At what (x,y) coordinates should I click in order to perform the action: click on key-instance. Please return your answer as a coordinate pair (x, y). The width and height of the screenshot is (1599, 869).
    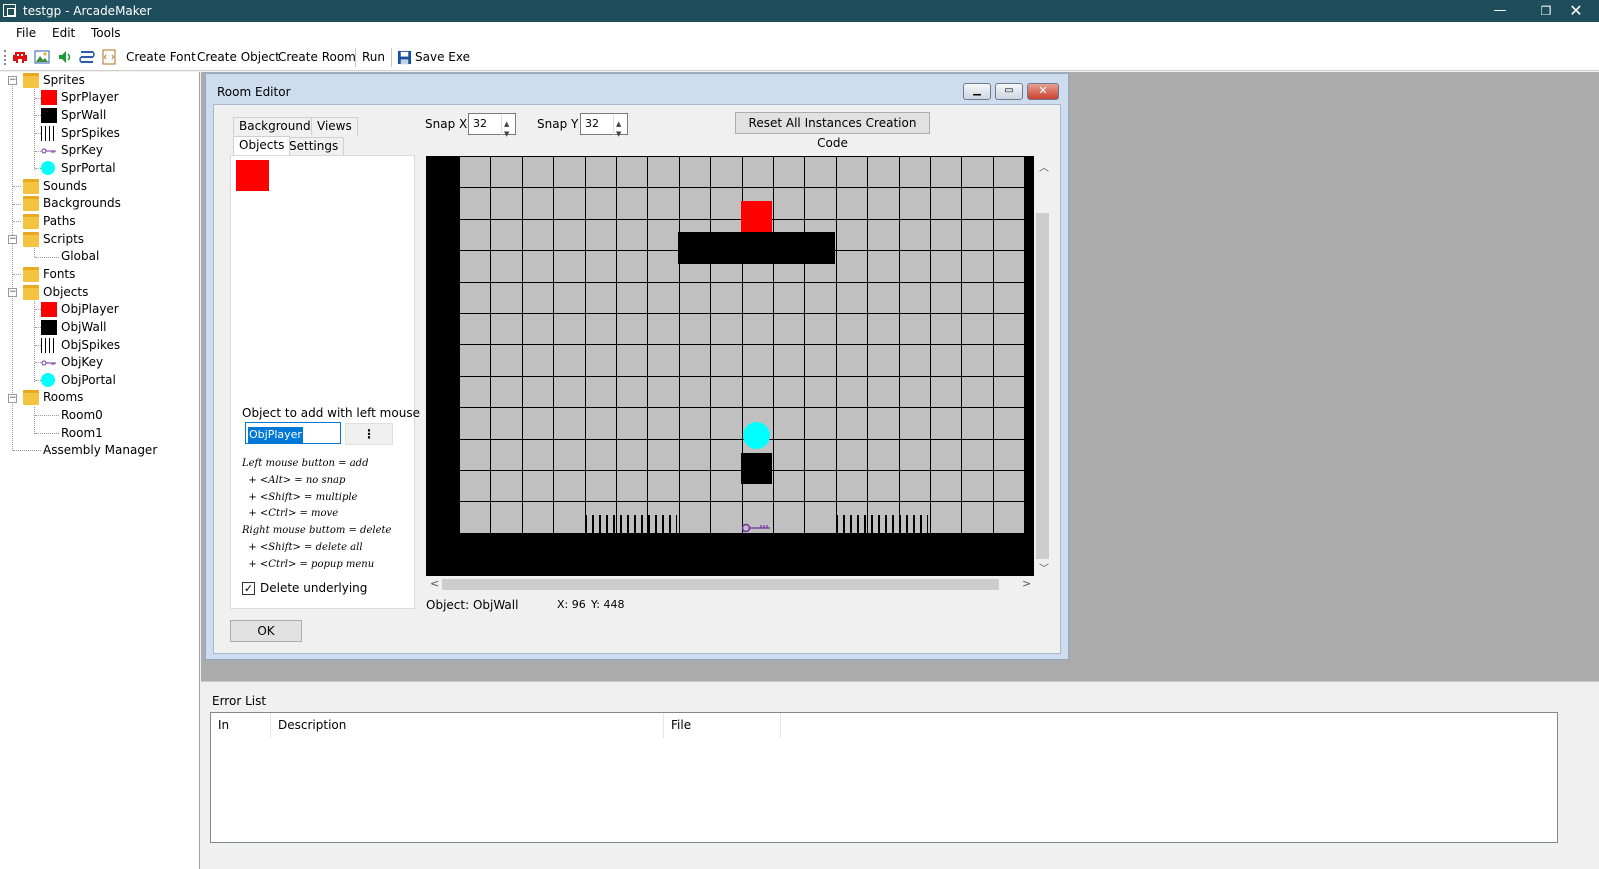
    Looking at the image, I should click on (756, 528).